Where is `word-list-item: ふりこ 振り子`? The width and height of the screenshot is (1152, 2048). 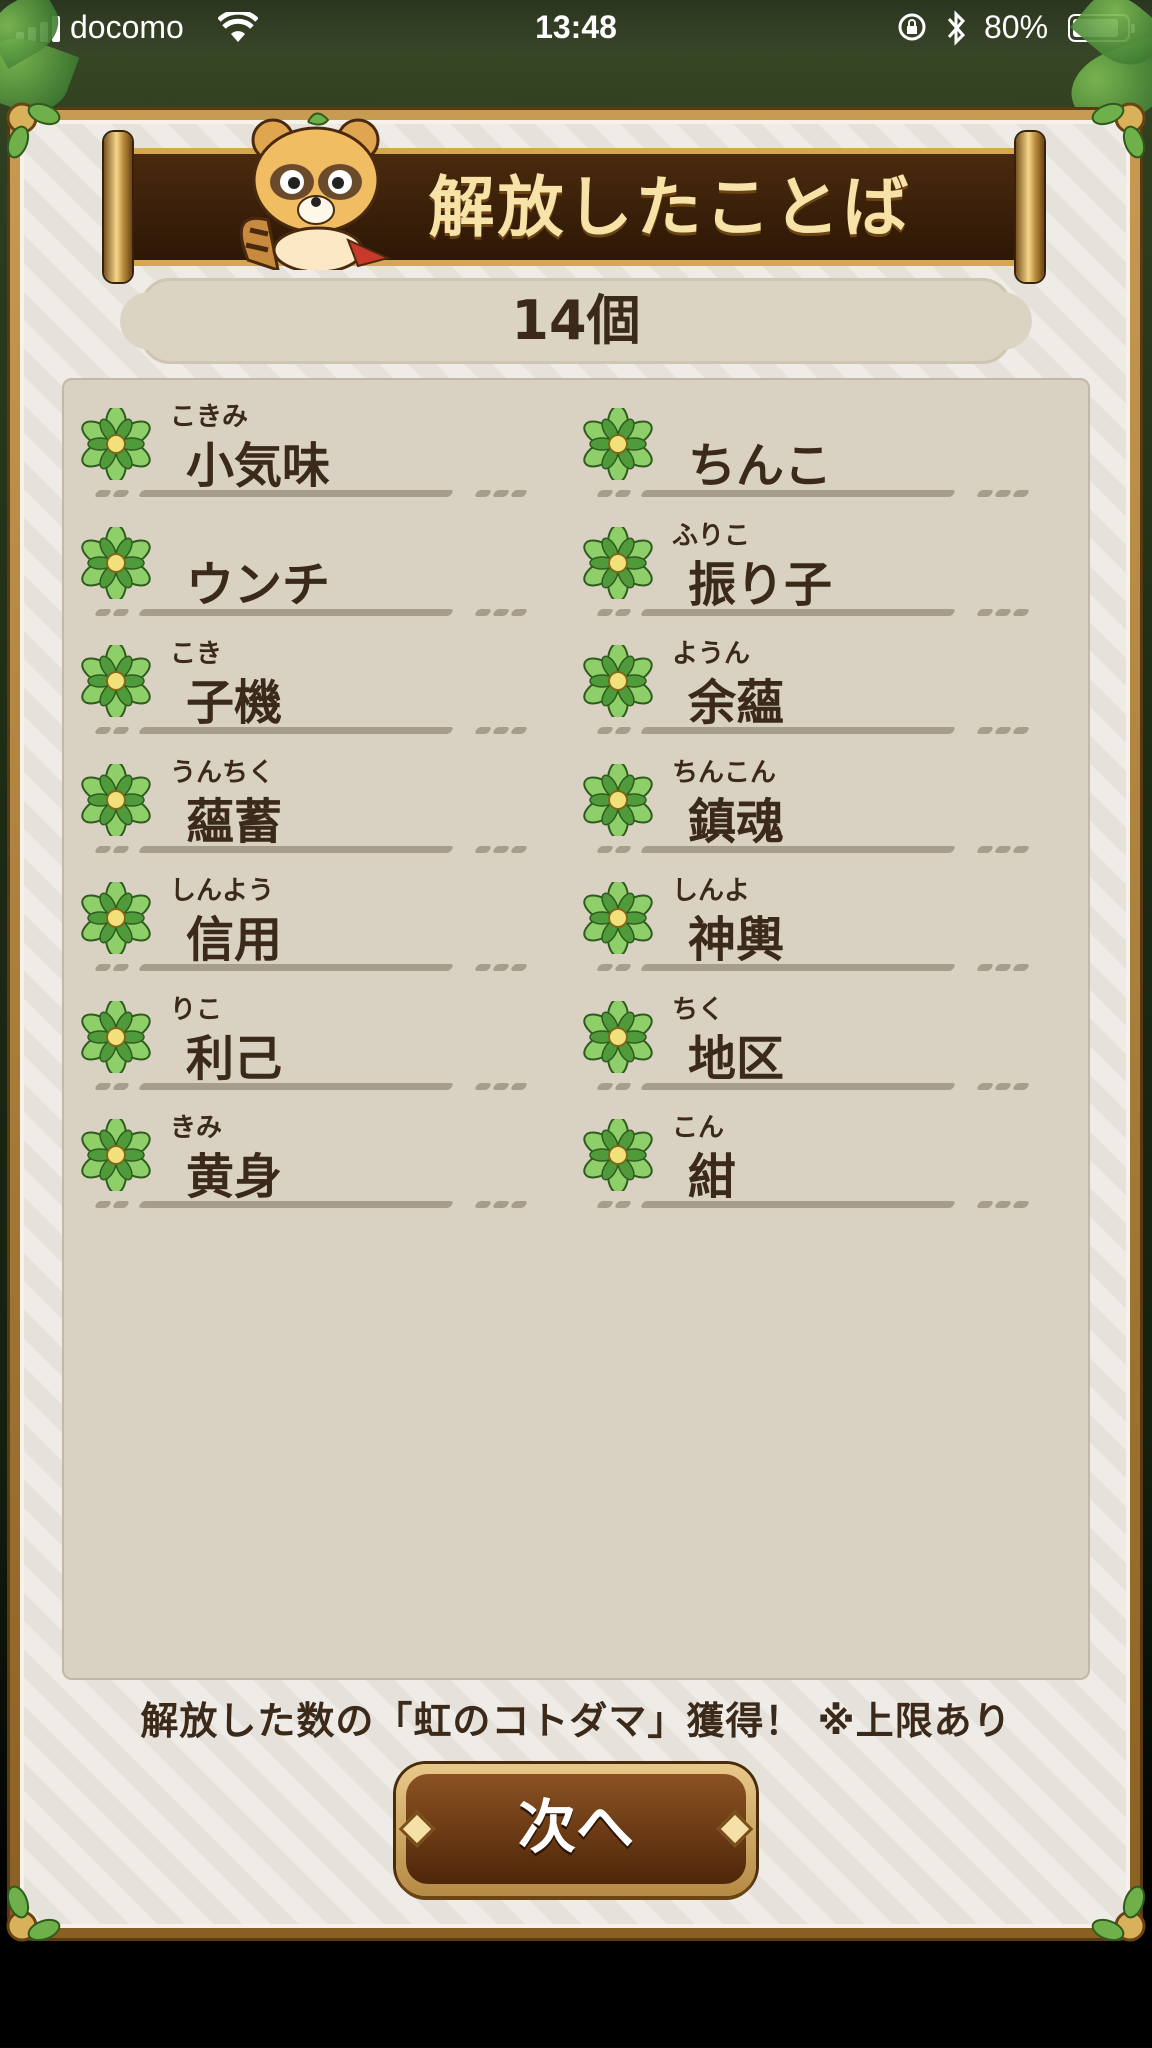 word-list-item: ふりこ 振り子 is located at coordinates (819, 562).